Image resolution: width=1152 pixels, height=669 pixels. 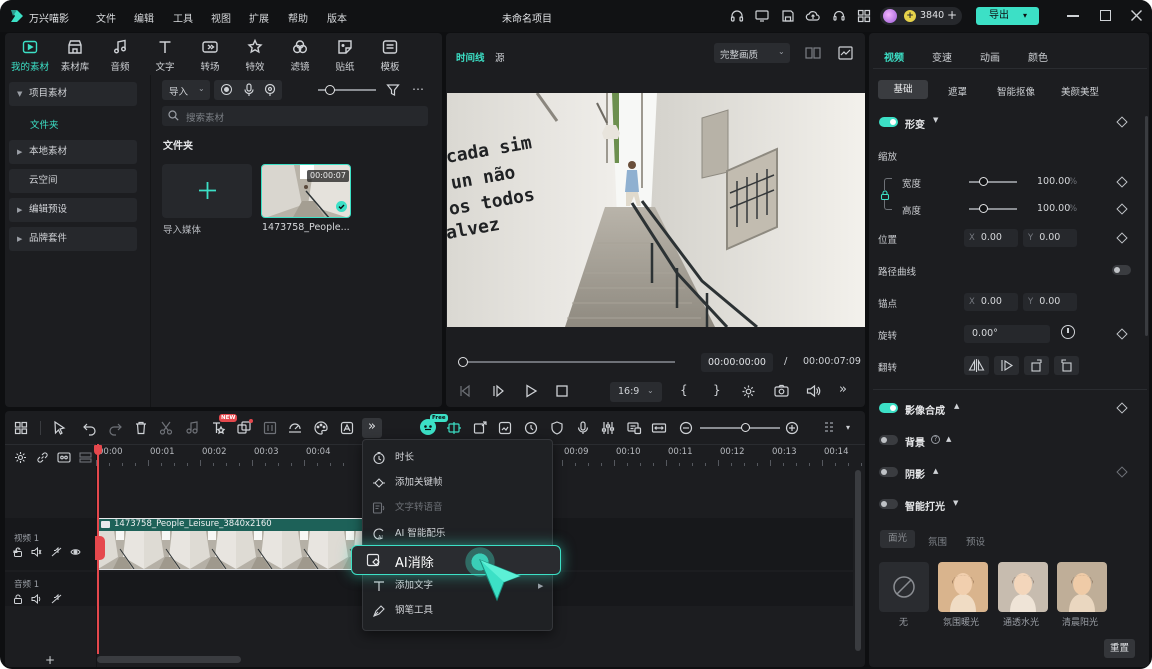 I want to click on quality-dropdown: 完整画质 ⌄, so click(x=752, y=53).